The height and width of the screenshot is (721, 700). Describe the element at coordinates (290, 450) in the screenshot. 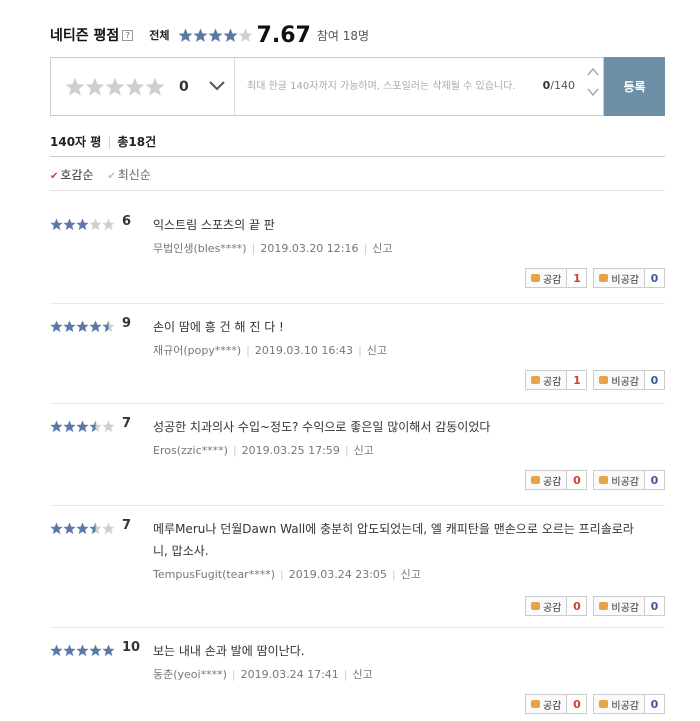

I see `review-date: 2019.03.25 17:59` at that location.